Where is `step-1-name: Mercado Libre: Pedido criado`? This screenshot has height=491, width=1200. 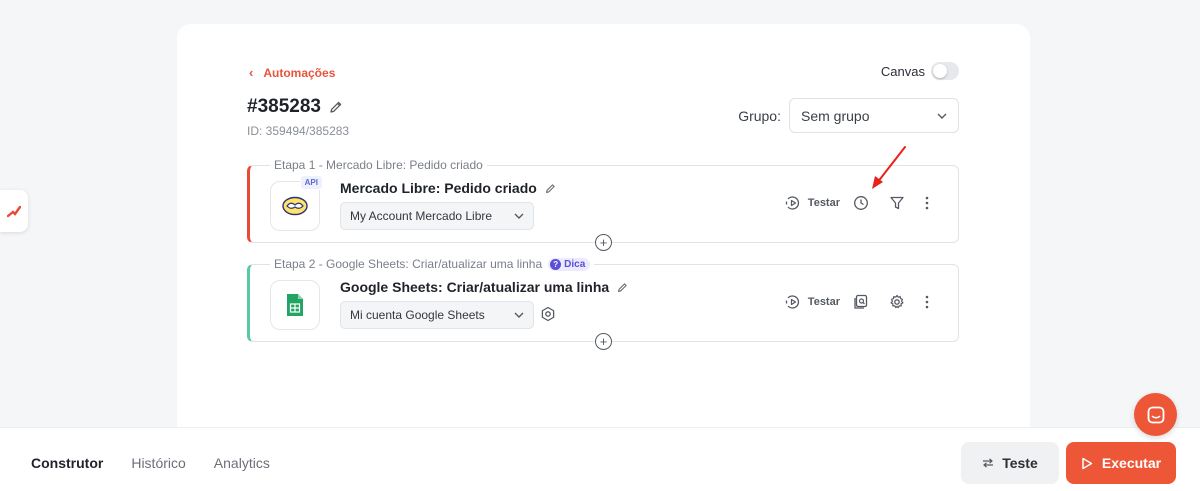 step-1-name: Mercado Libre: Pedido criado is located at coordinates (448, 188).